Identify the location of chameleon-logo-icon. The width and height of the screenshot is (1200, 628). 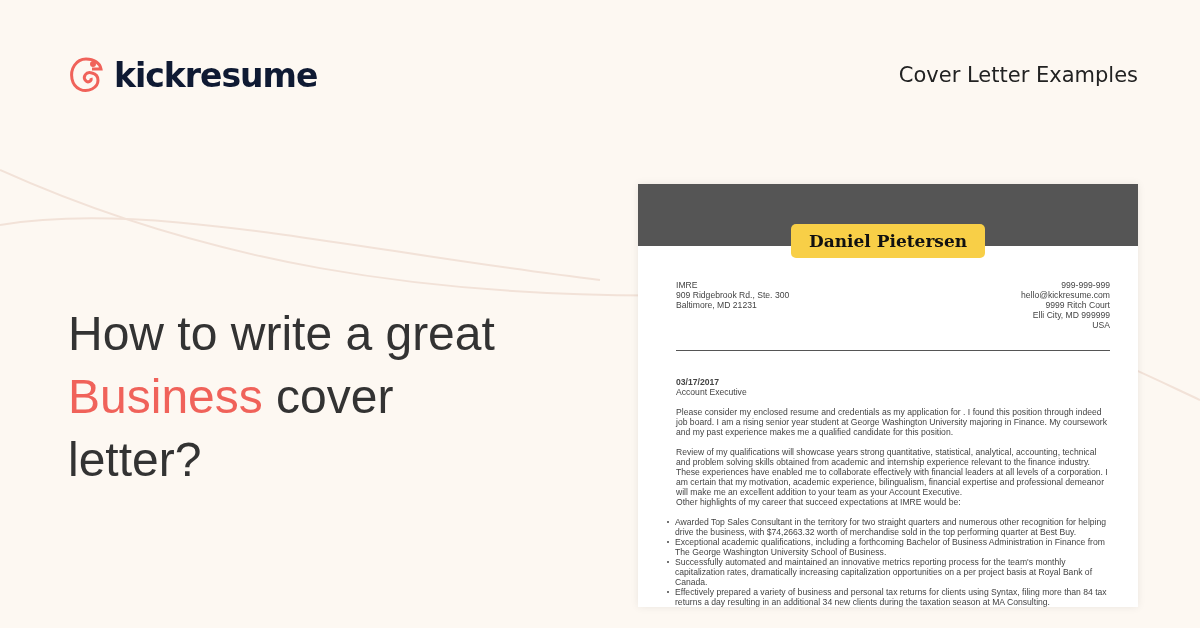
(86, 75).